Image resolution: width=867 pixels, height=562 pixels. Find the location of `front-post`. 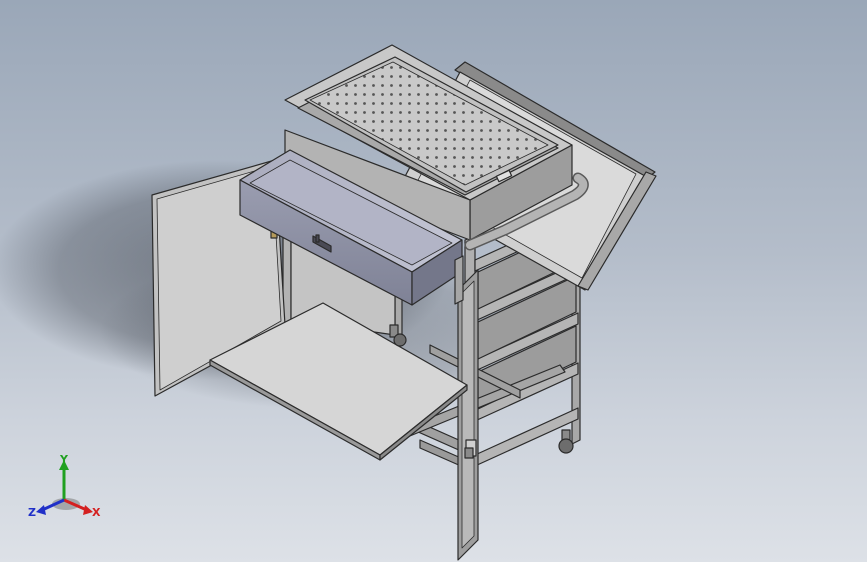

front-post is located at coordinates (459, 280).